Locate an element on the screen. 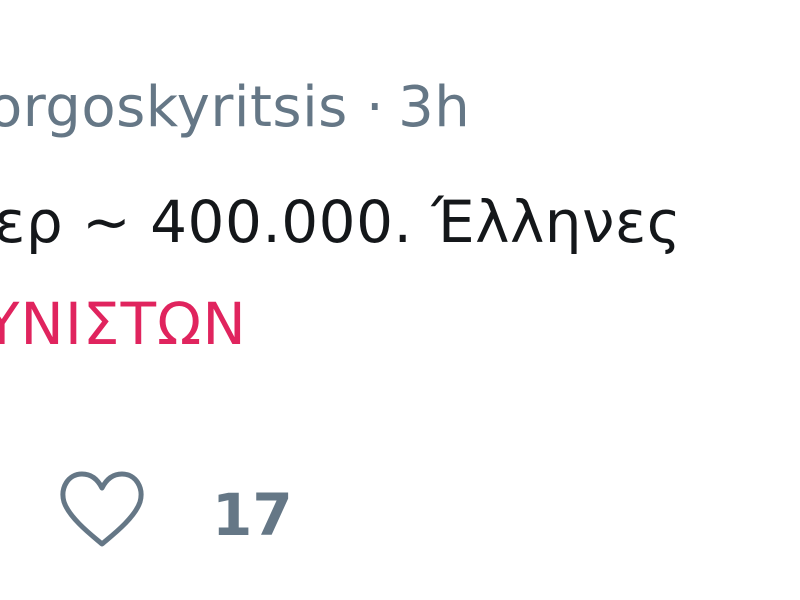 This screenshot has width=800, height=600. tweet-meta: orgoskyritsis · 3h is located at coordinates (235, 108).